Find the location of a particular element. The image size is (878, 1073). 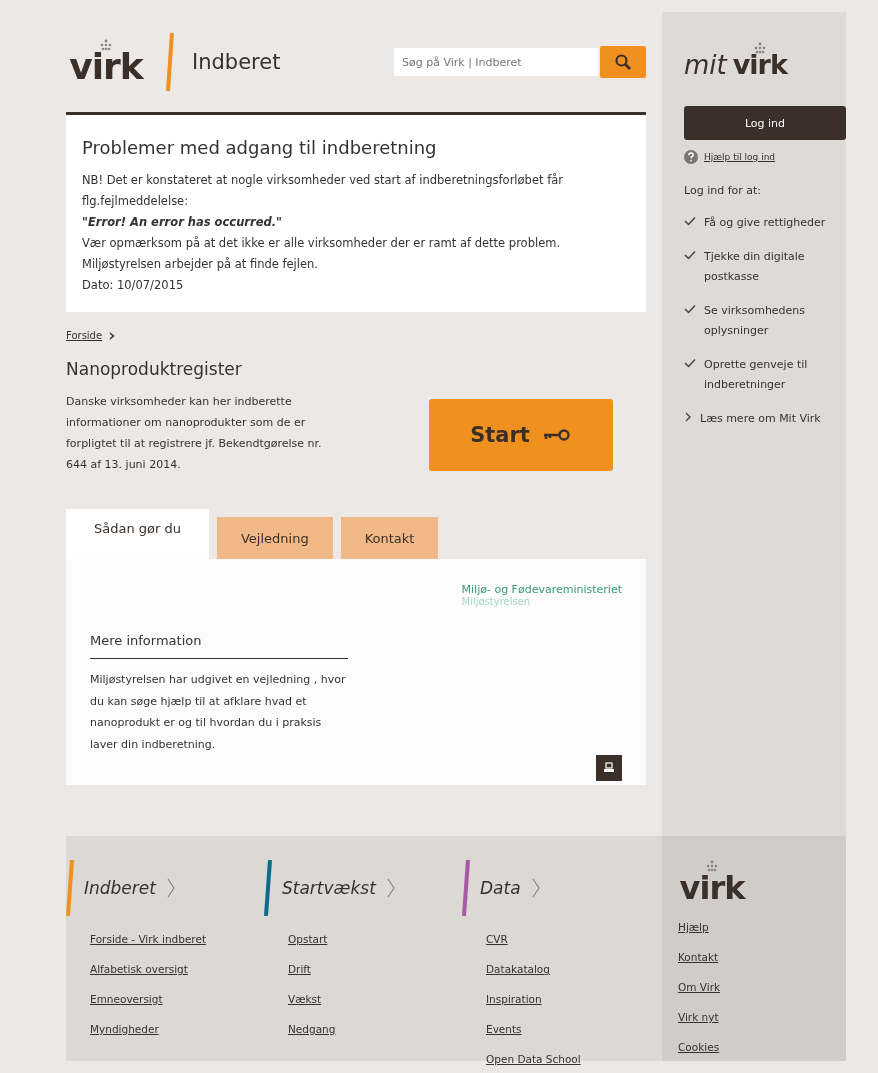

notice-text: Vær opmærksom på at det ikke er alle virksomheder der er ramt af dette problem. is located at coordinates (322, 243).